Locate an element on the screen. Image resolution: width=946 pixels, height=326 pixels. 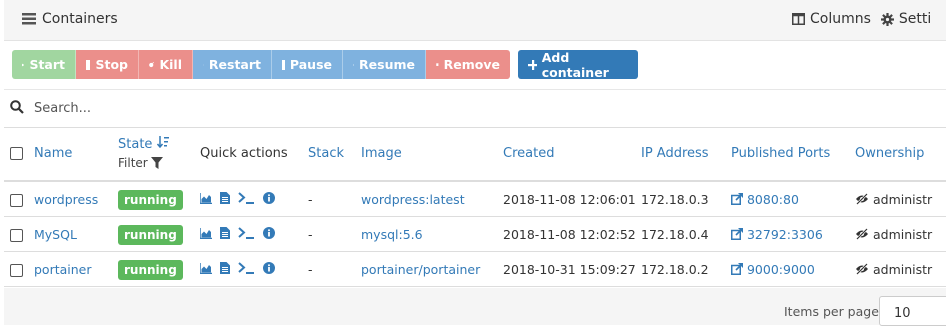
restart-label: Restart is located at coordinates (235, 64).